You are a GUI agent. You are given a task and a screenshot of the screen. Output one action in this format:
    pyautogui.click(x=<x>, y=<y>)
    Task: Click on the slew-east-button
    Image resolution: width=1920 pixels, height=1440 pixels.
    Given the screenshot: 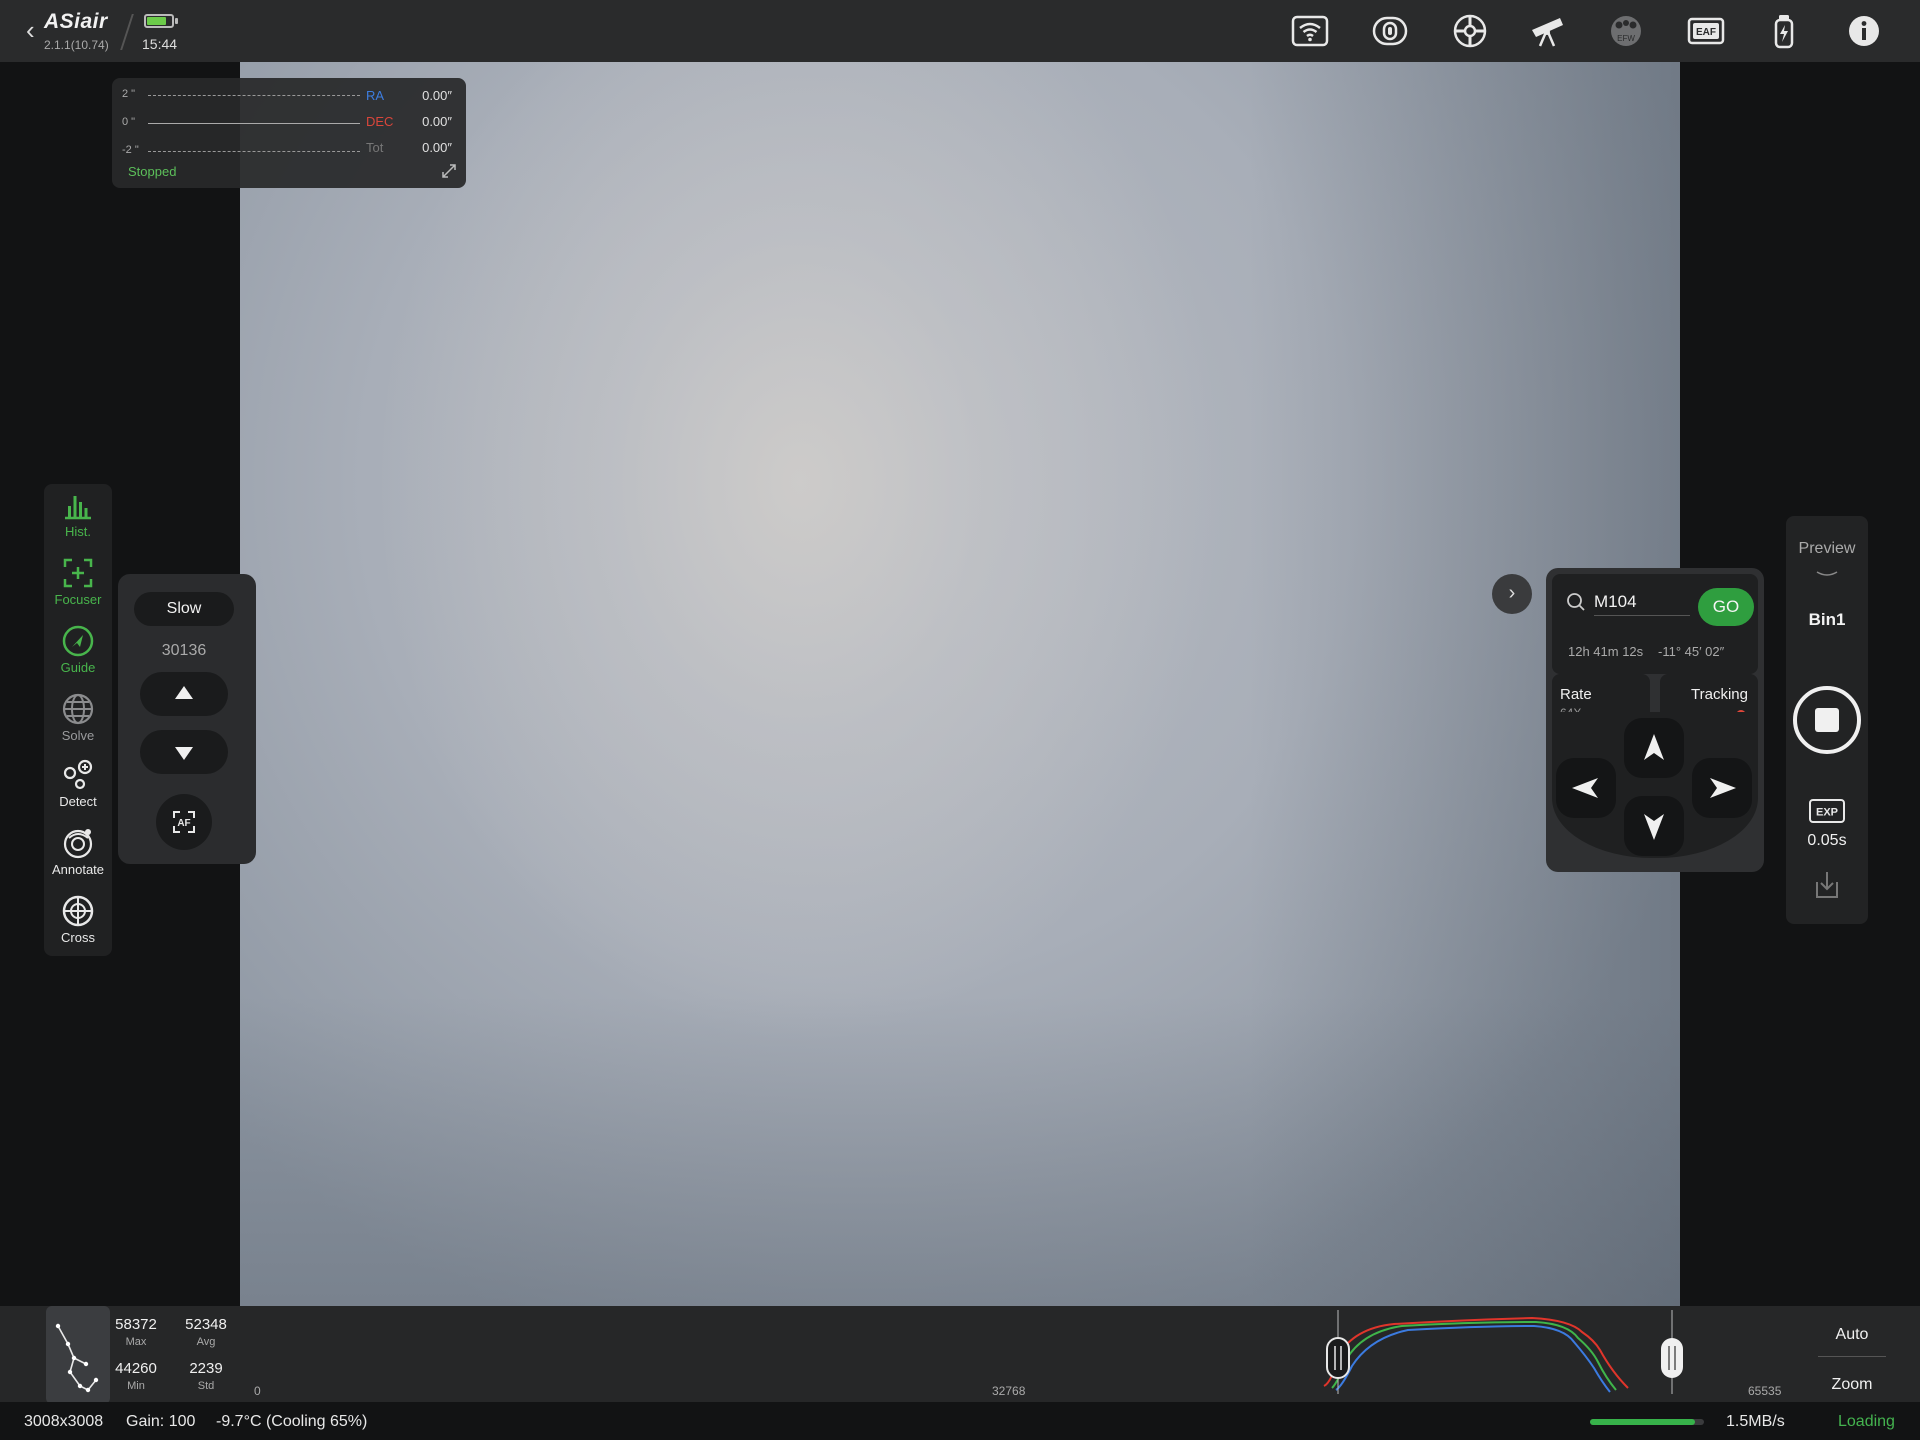 What is the action you would take?
    pyautogui.click(x=1722, y=788)
    